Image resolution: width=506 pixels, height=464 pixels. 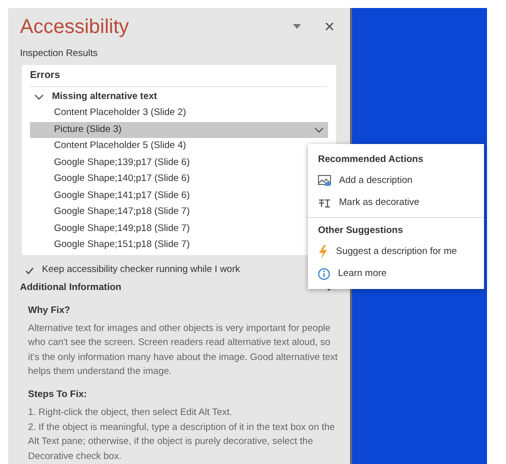 I want to click on menu-item: Suggest a description for me, so click(x=396, y=252).